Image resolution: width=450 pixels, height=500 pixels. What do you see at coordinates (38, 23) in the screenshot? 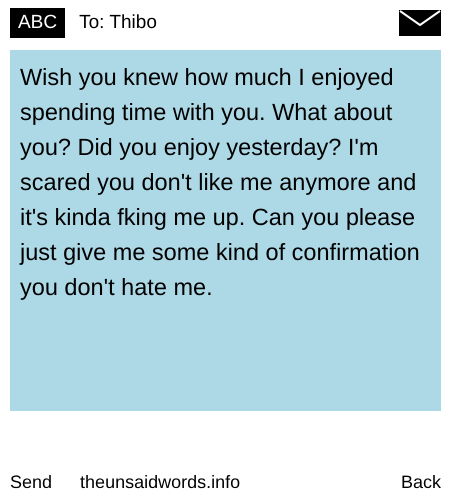
I see `input-mode-indicator: ABC` at bounding box center [38, 23].